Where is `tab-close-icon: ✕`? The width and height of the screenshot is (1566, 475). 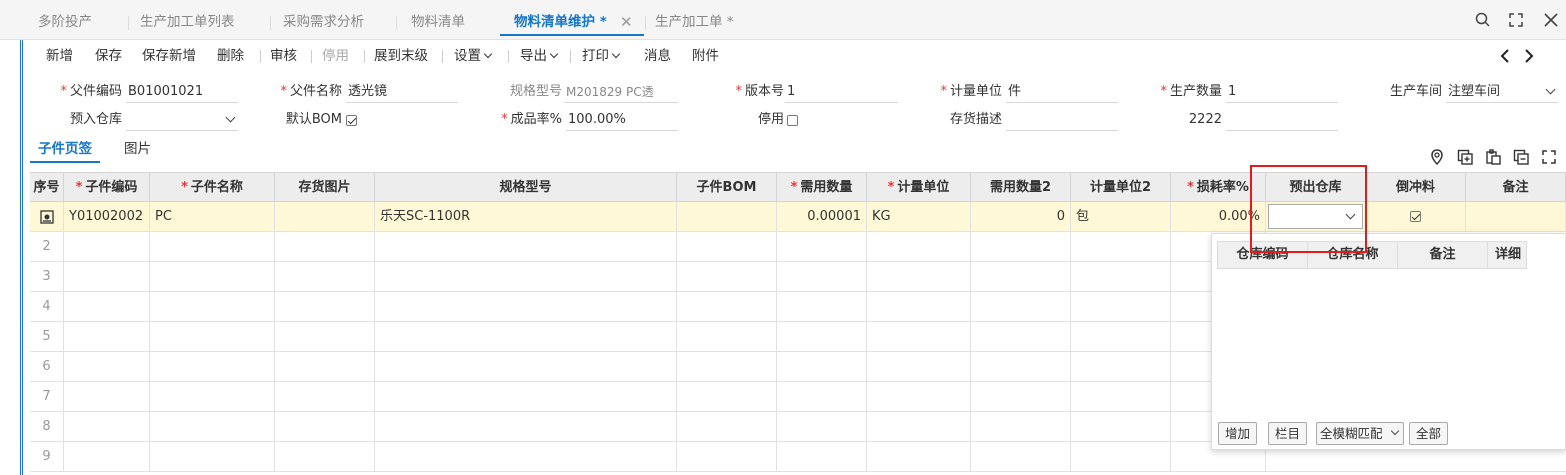 tab-close-icon: ✕ is located at coordinates (626, 22).